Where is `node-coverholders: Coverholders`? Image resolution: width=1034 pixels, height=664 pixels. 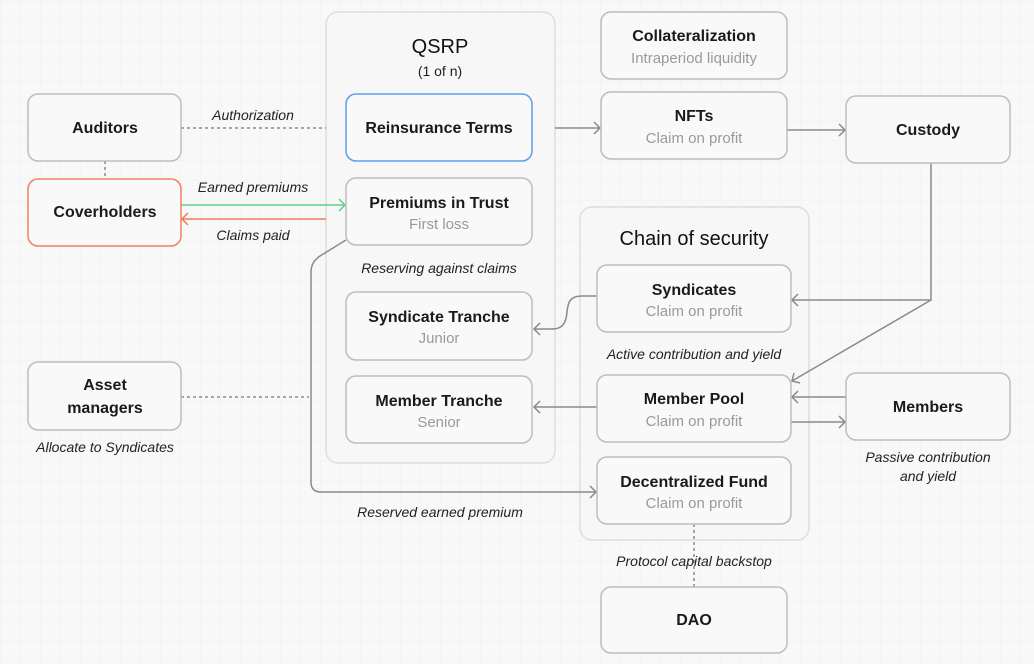 node-coverholders: Coverholders is located at coordinates (104, 212).